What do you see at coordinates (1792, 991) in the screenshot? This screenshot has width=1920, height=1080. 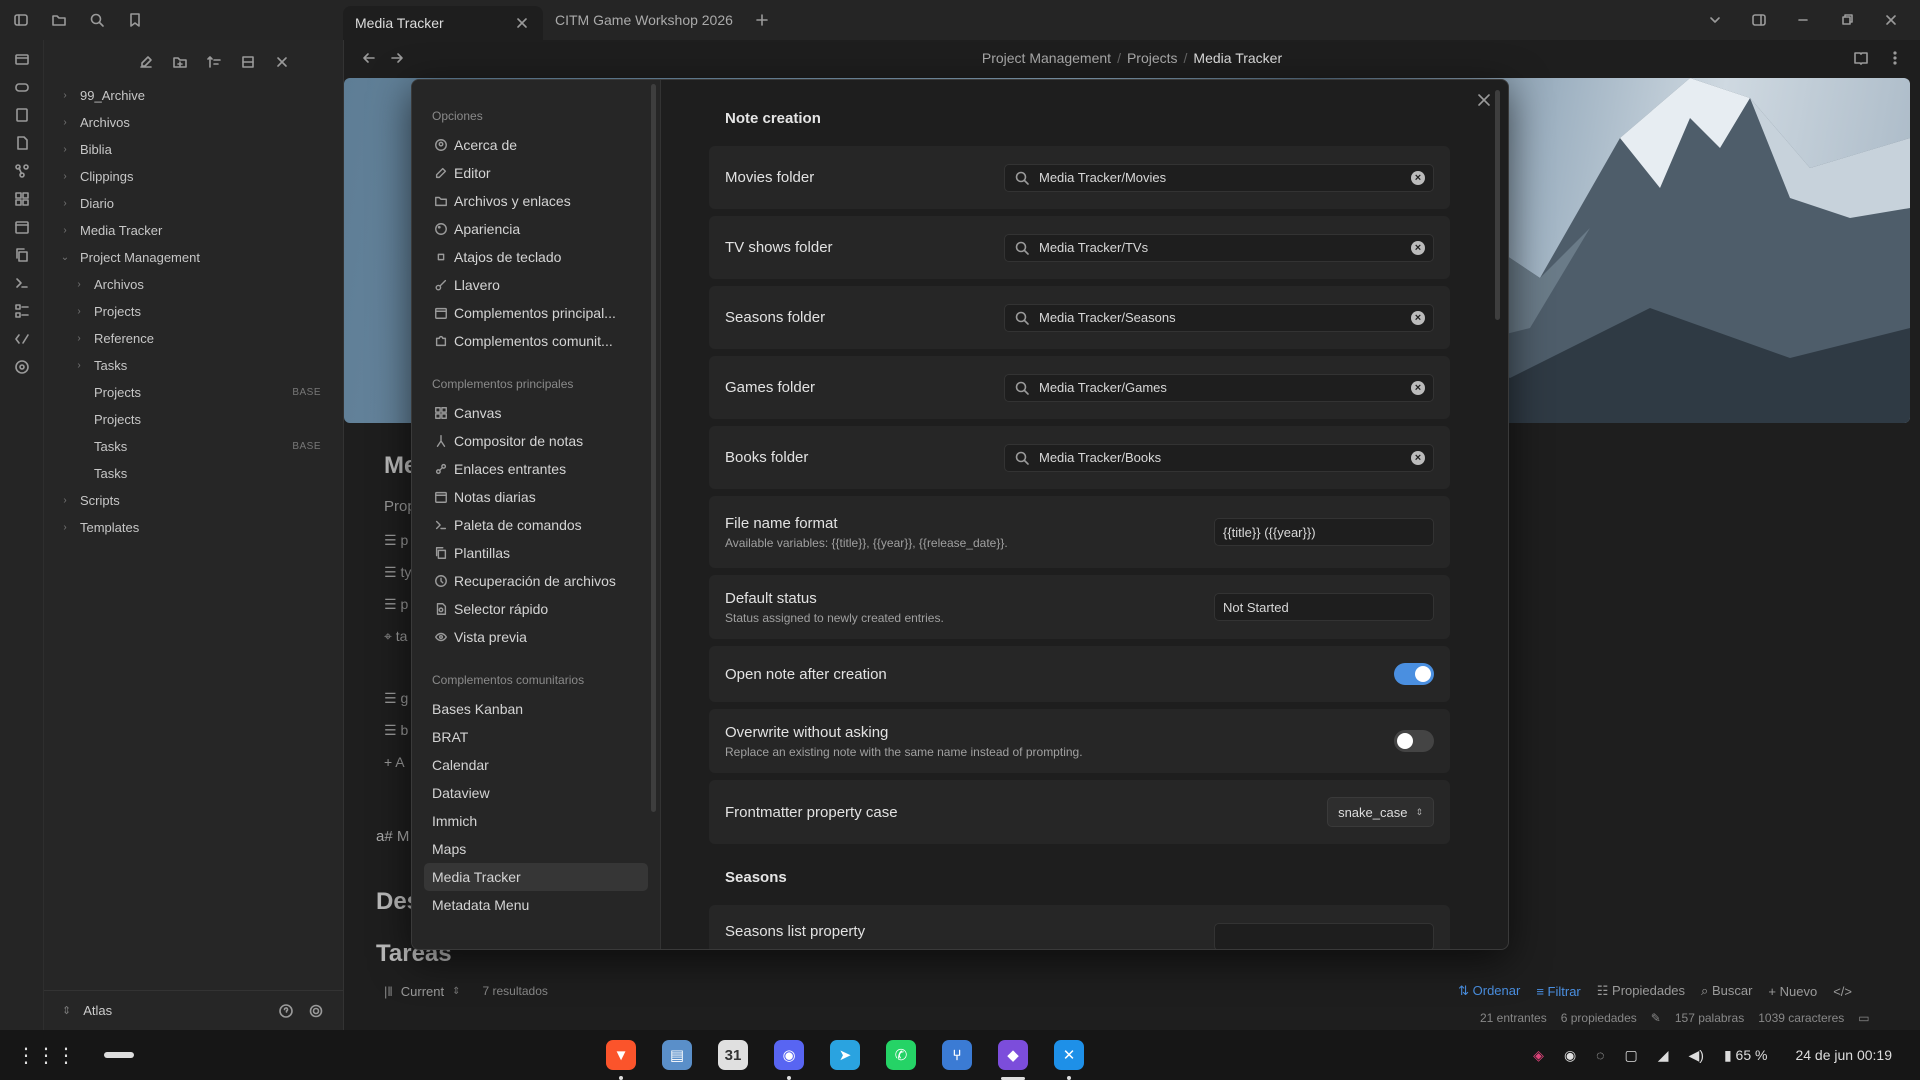 I see `new-button: + Nuevo` at bounding box center [1792, 991].